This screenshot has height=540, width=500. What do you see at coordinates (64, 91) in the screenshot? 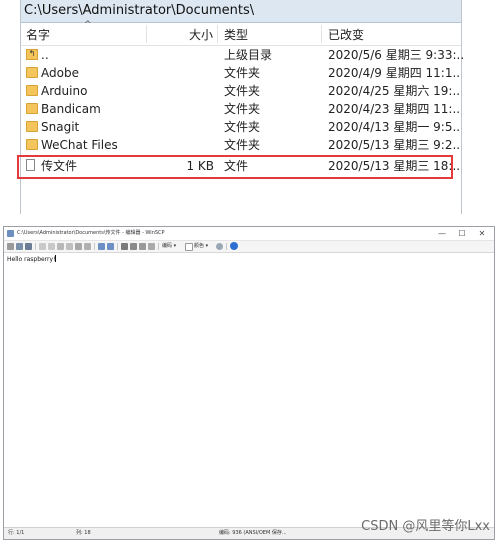
I see `file-name: Arduino` at bounding box center [64, 91].